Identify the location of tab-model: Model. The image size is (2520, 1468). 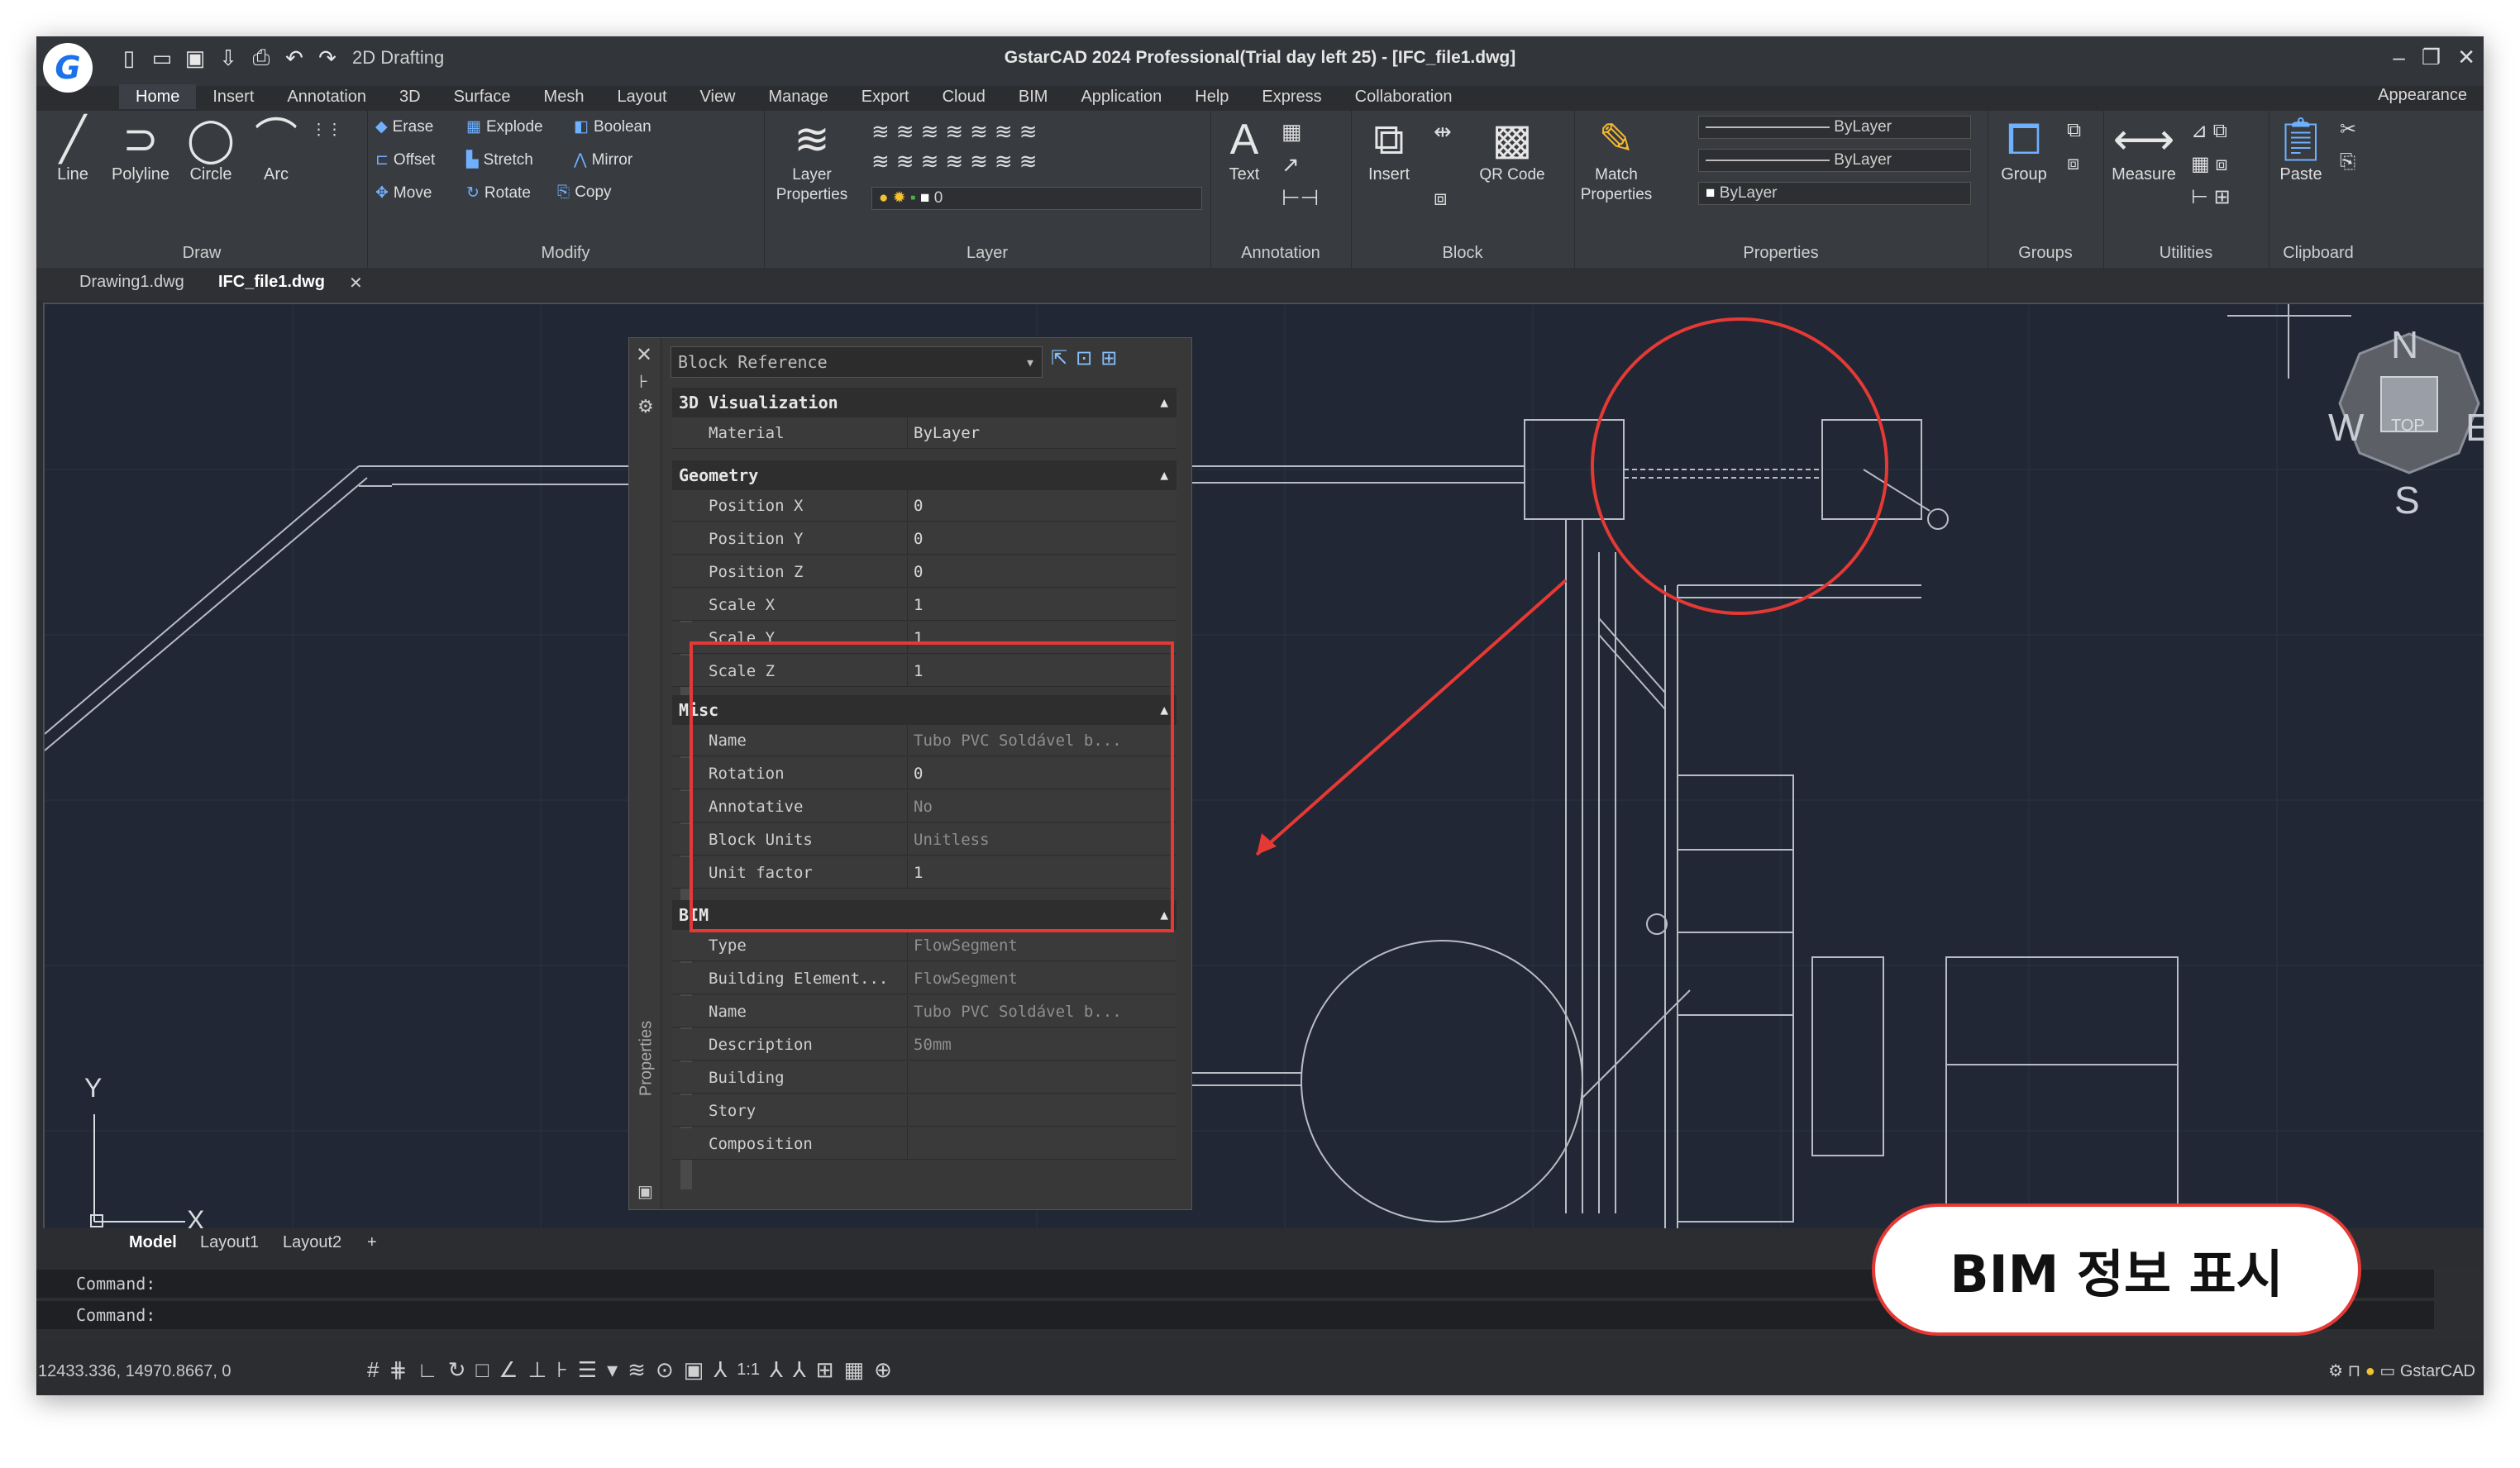
(153, 1242).